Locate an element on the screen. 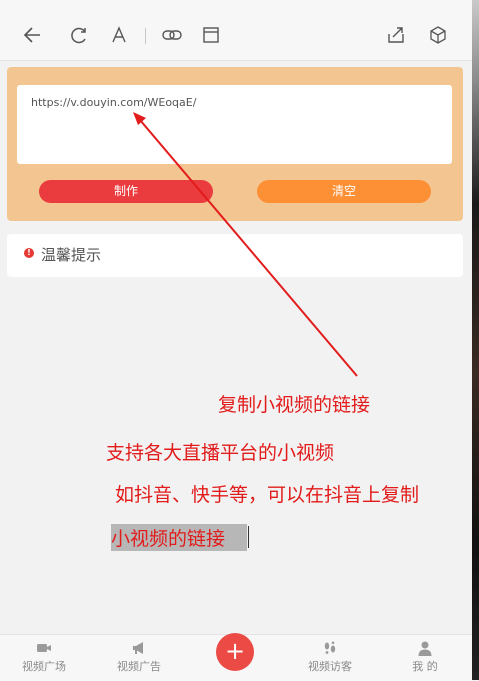  toolbar-separator is located at coordinates (145, 36).